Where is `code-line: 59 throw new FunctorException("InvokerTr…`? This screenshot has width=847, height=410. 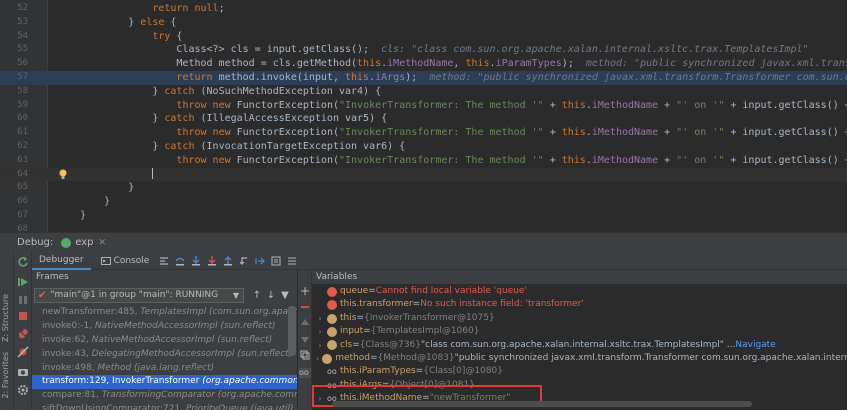 code-line: 59 throw new FunctorException("InvokerTr… is located at coordinates (423, 106).